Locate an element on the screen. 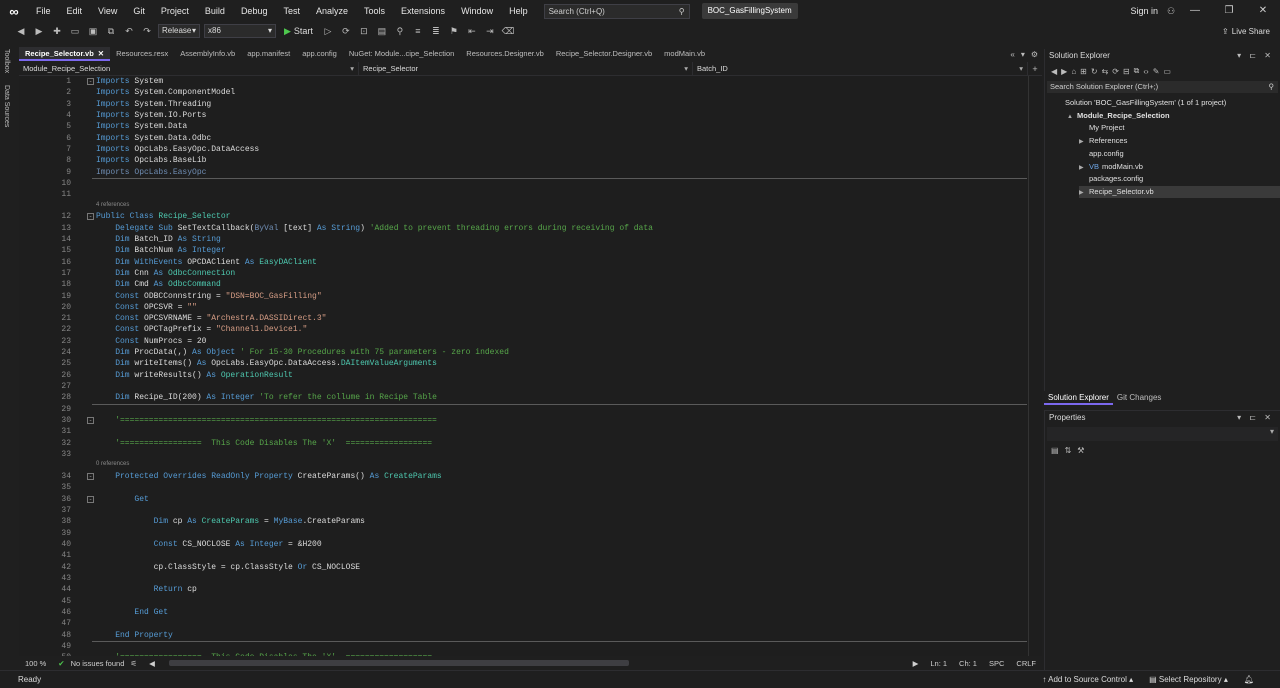 This screenshot has height=688, width=1280. code-line: 47 is located at coordinates (523, 623).